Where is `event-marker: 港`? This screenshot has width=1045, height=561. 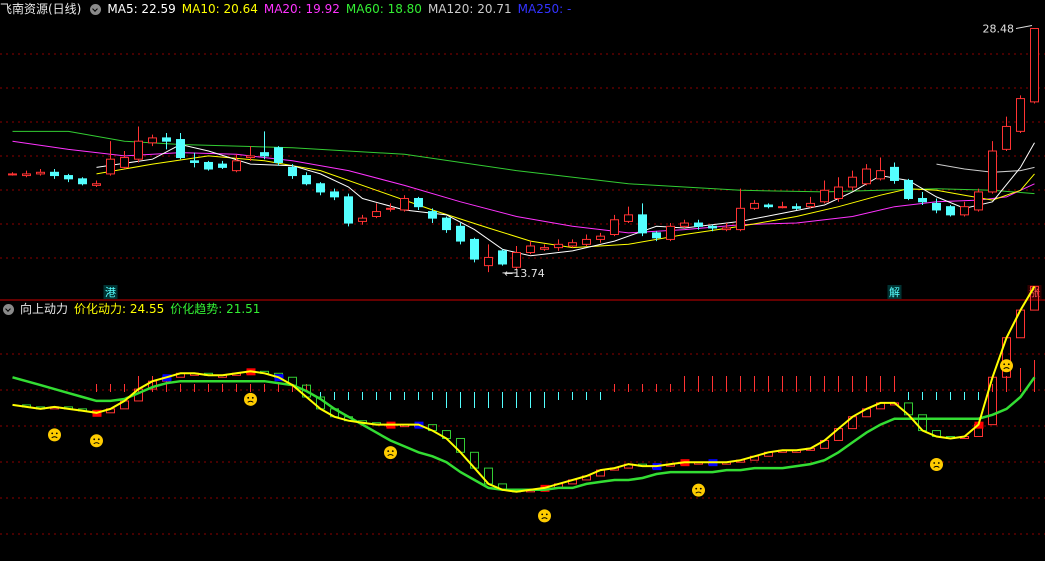
event-marker: 港 is located at coordinates (110, 292).